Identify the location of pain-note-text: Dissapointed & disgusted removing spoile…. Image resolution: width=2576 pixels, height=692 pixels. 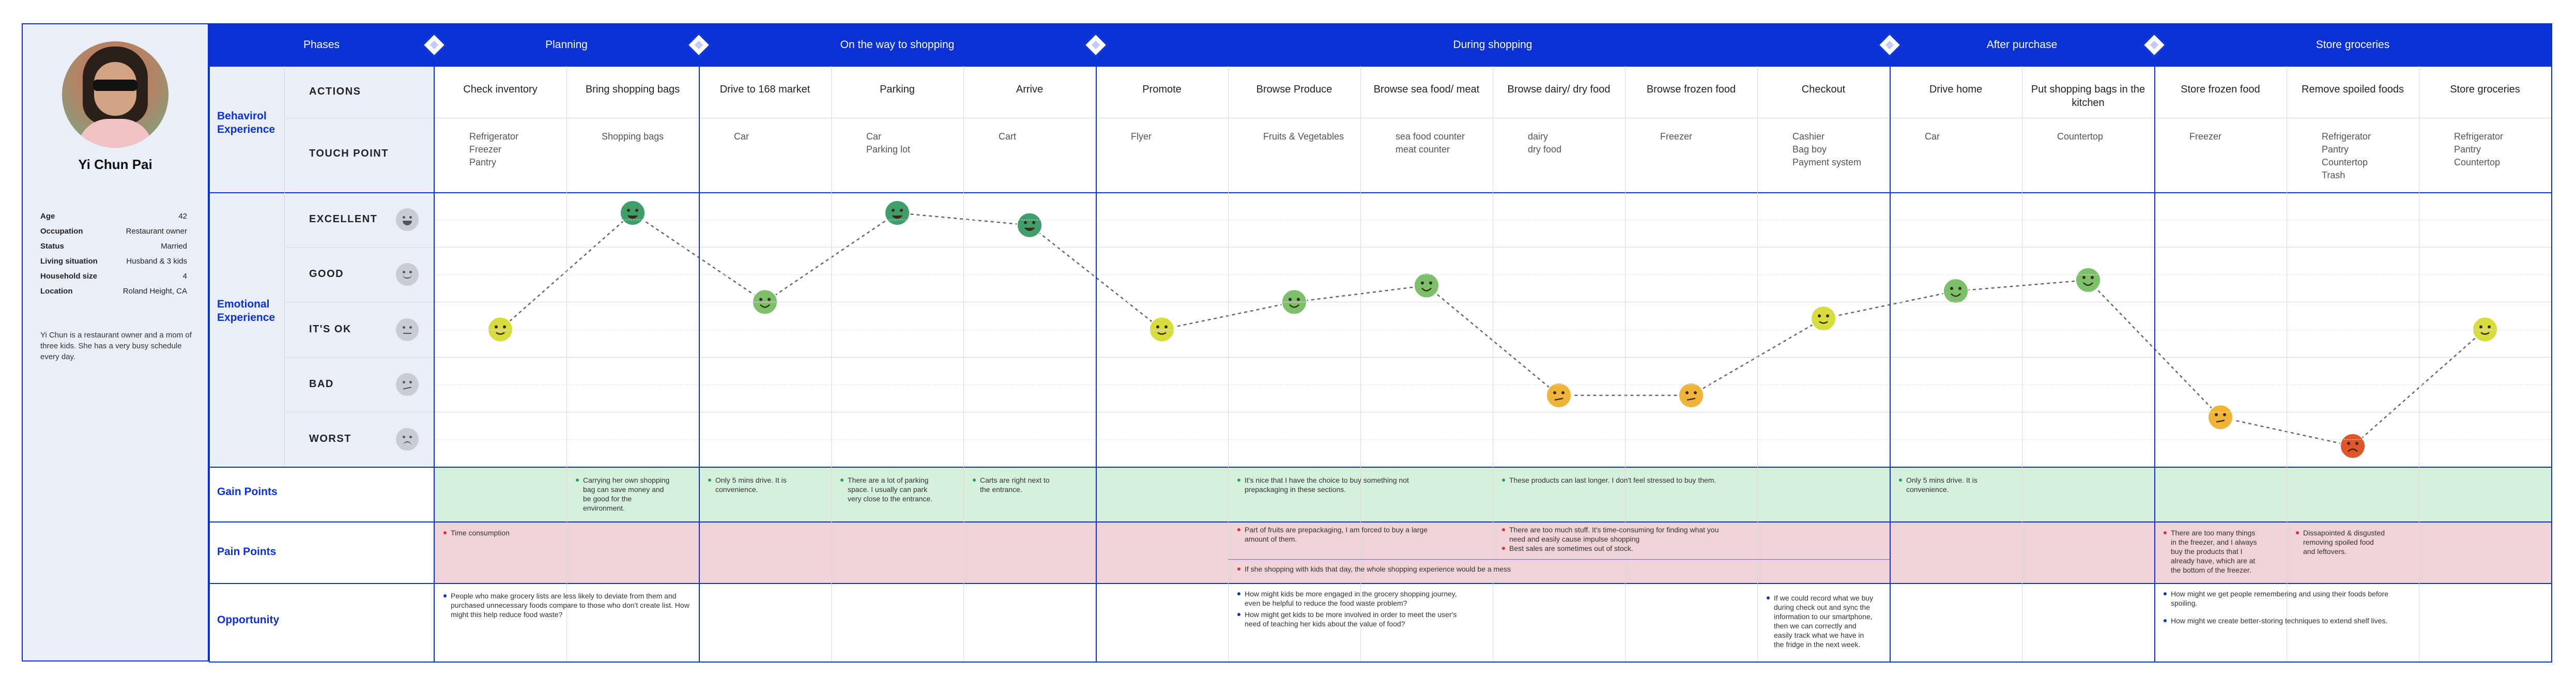
(2339, 542).